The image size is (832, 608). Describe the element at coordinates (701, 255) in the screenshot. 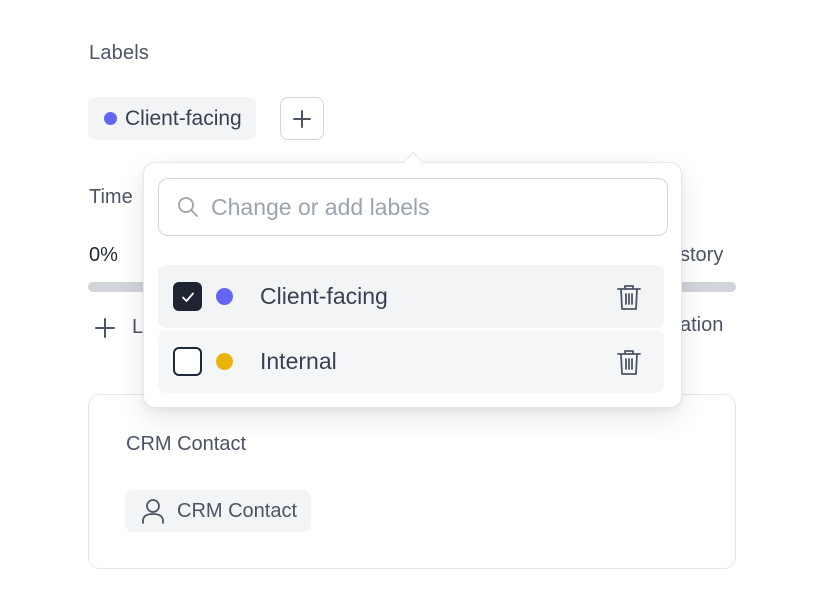

I see `history-link: story` at that location.